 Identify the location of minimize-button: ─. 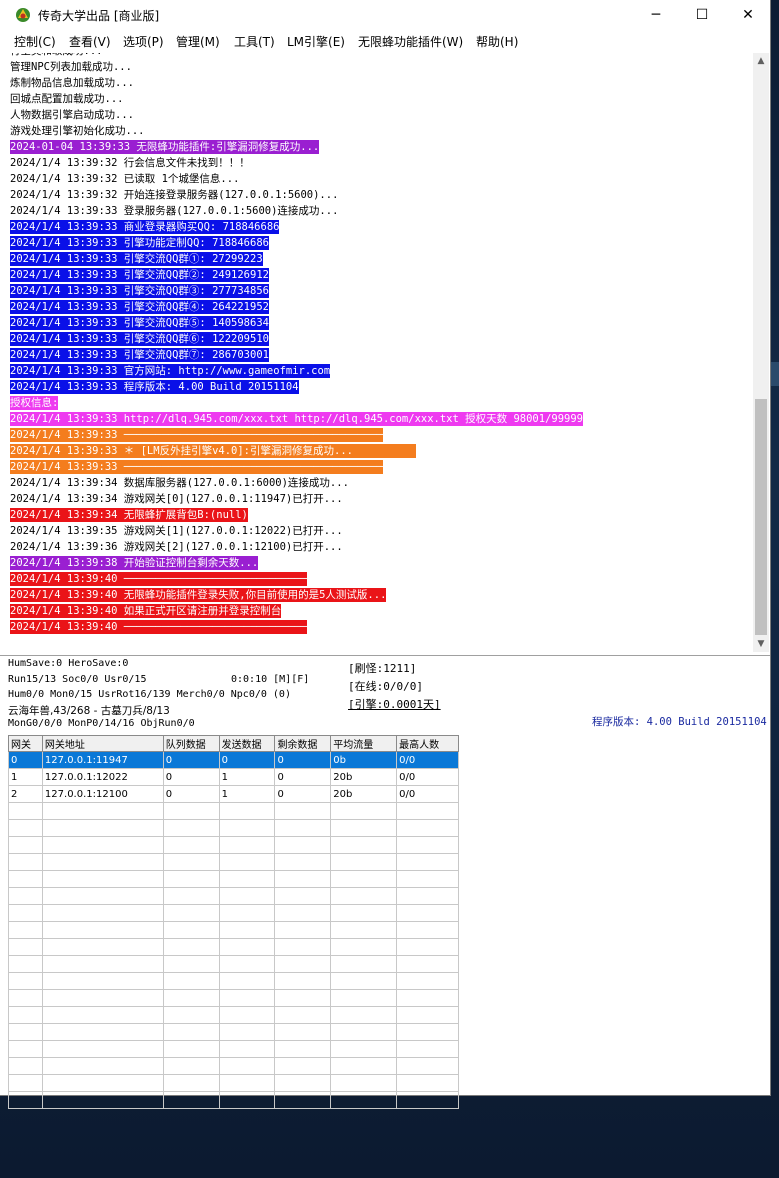
(656, 15).